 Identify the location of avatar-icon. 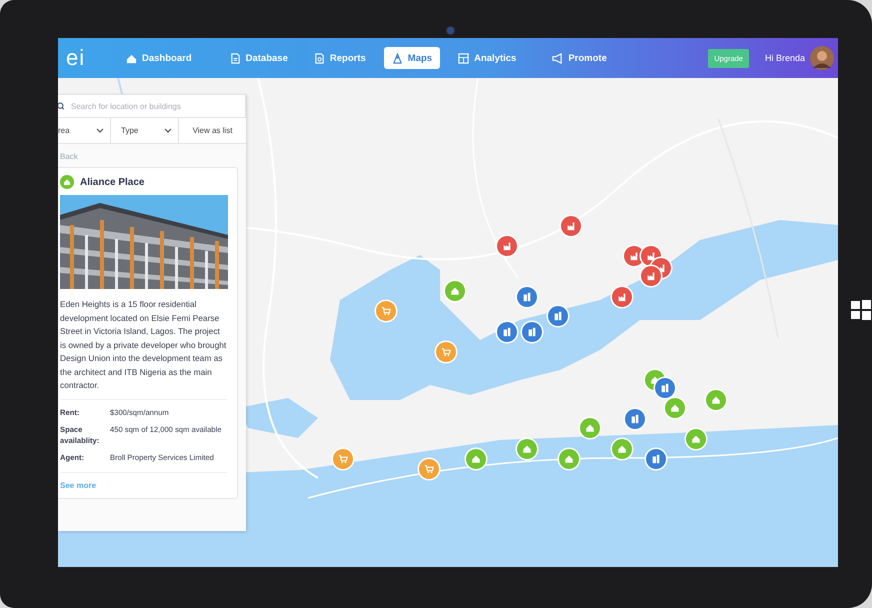
(822, 58).